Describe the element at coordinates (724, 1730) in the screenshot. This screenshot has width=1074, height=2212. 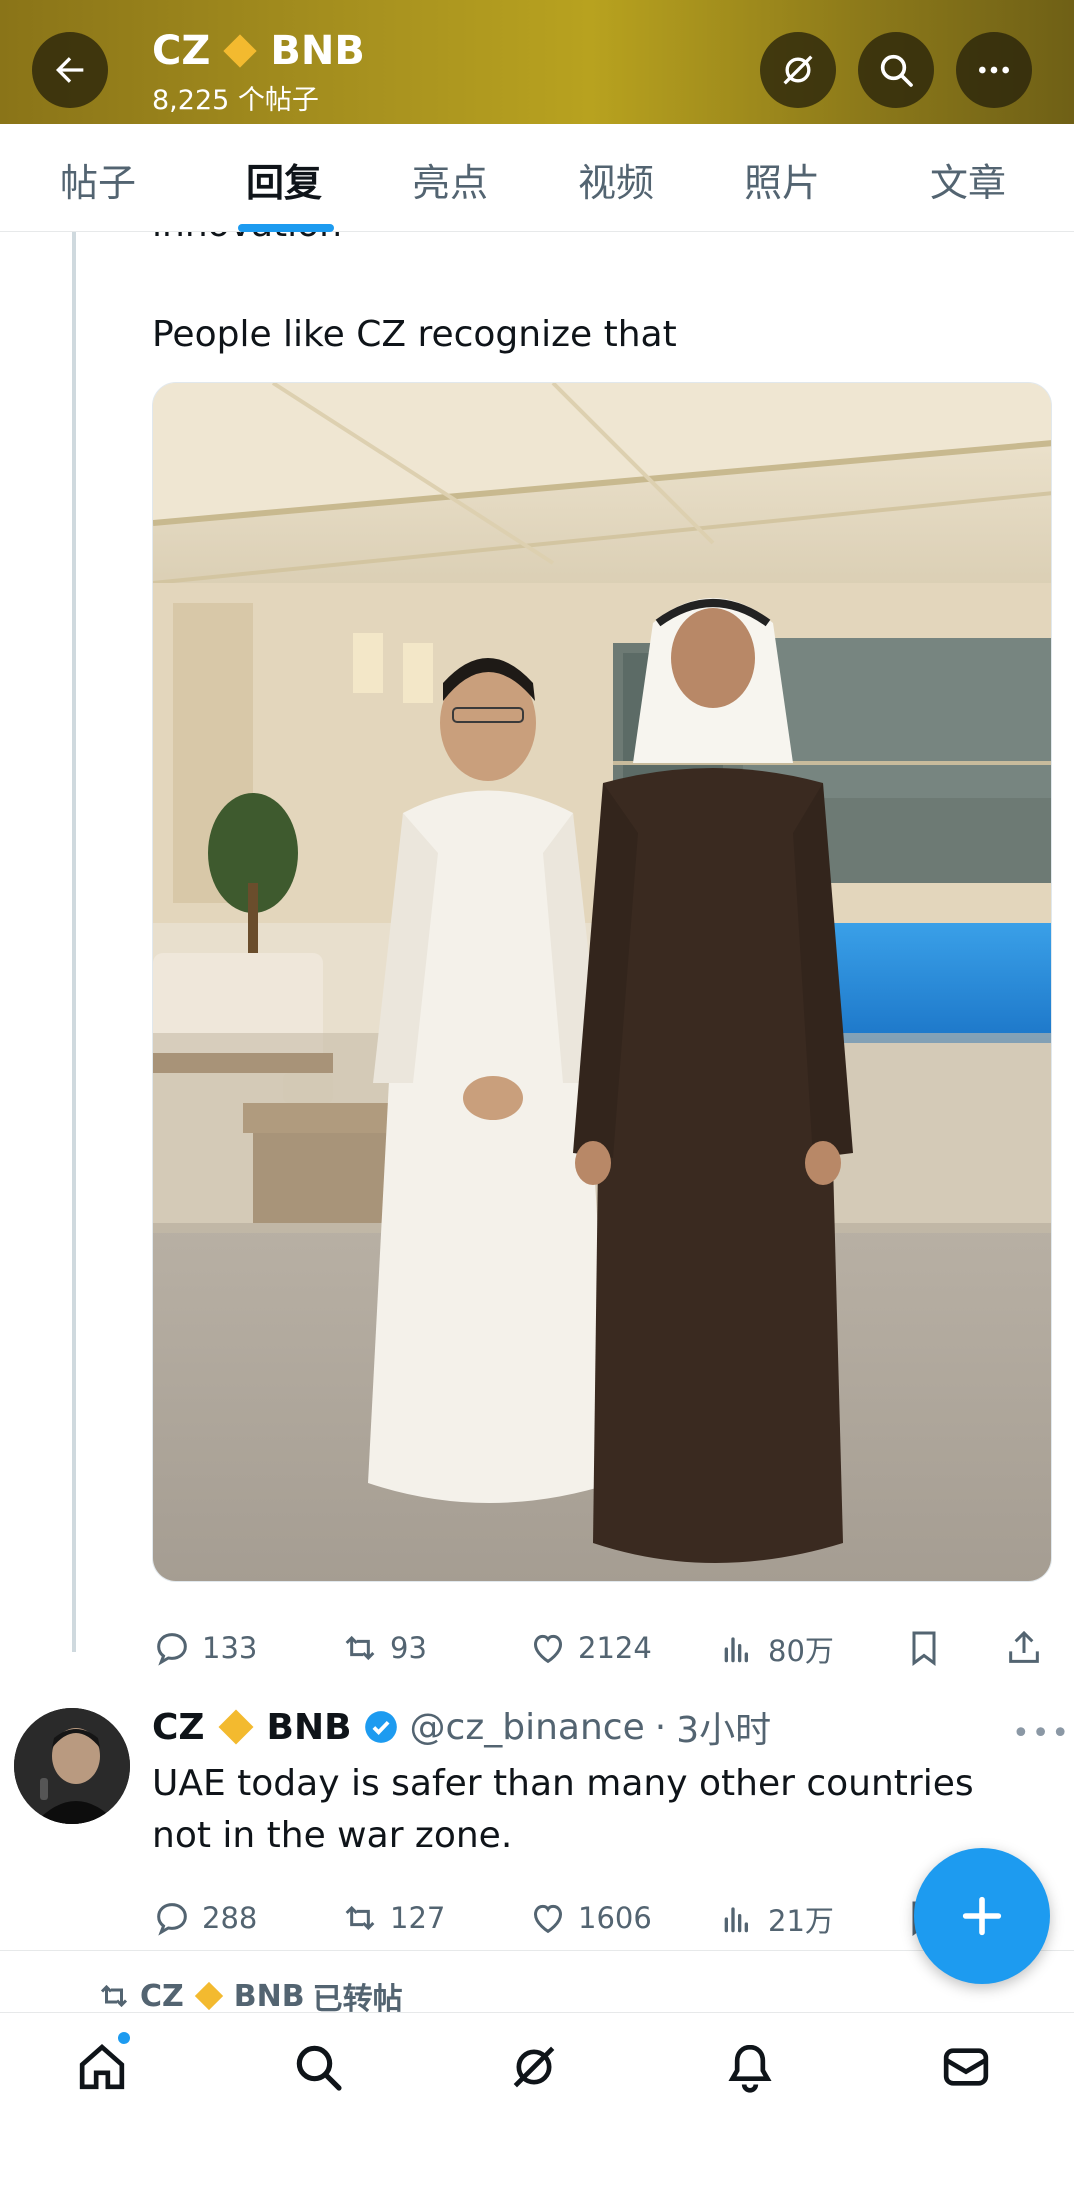
I see `reply-time: 3小时` at that location.